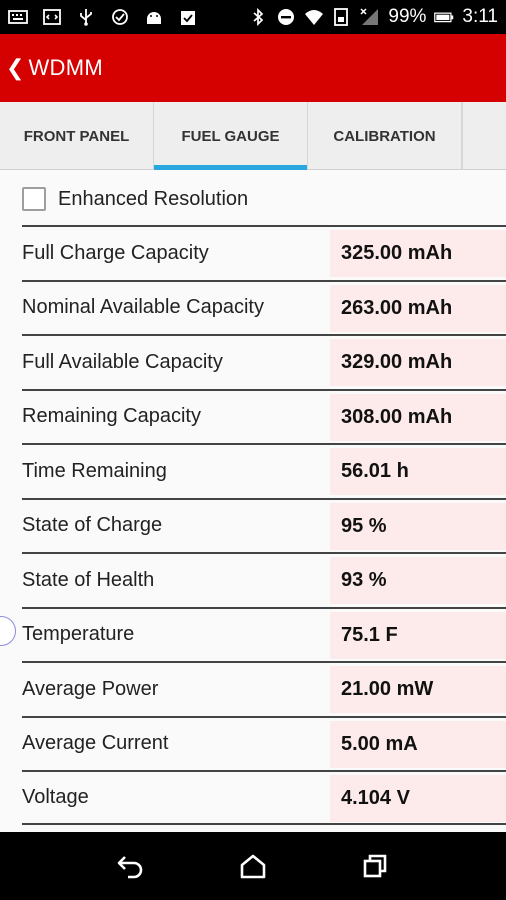 This screenshot has width=506, height=900. What do you see at coordinates (418, 362) in the screenshot?
I see `reading-value: 329.00 mAh` at bounding box center [418, 362].